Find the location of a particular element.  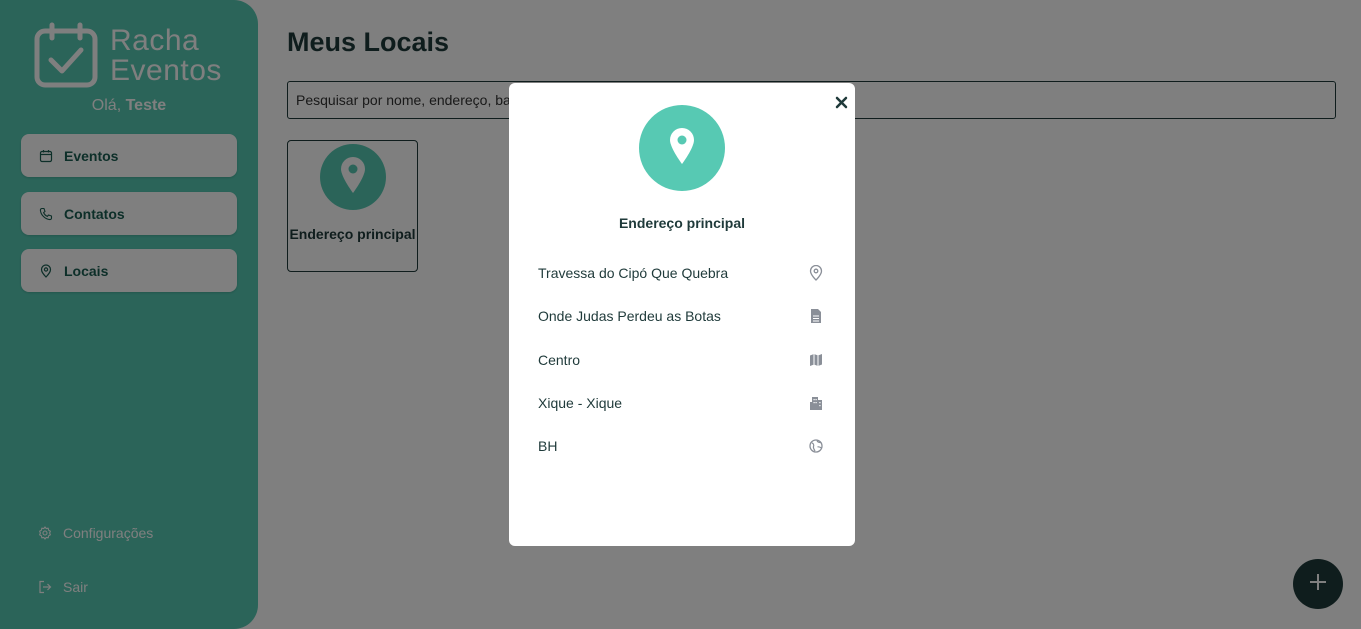

detail-row-city: Xique - Xique is located at coordinates (680, 403).